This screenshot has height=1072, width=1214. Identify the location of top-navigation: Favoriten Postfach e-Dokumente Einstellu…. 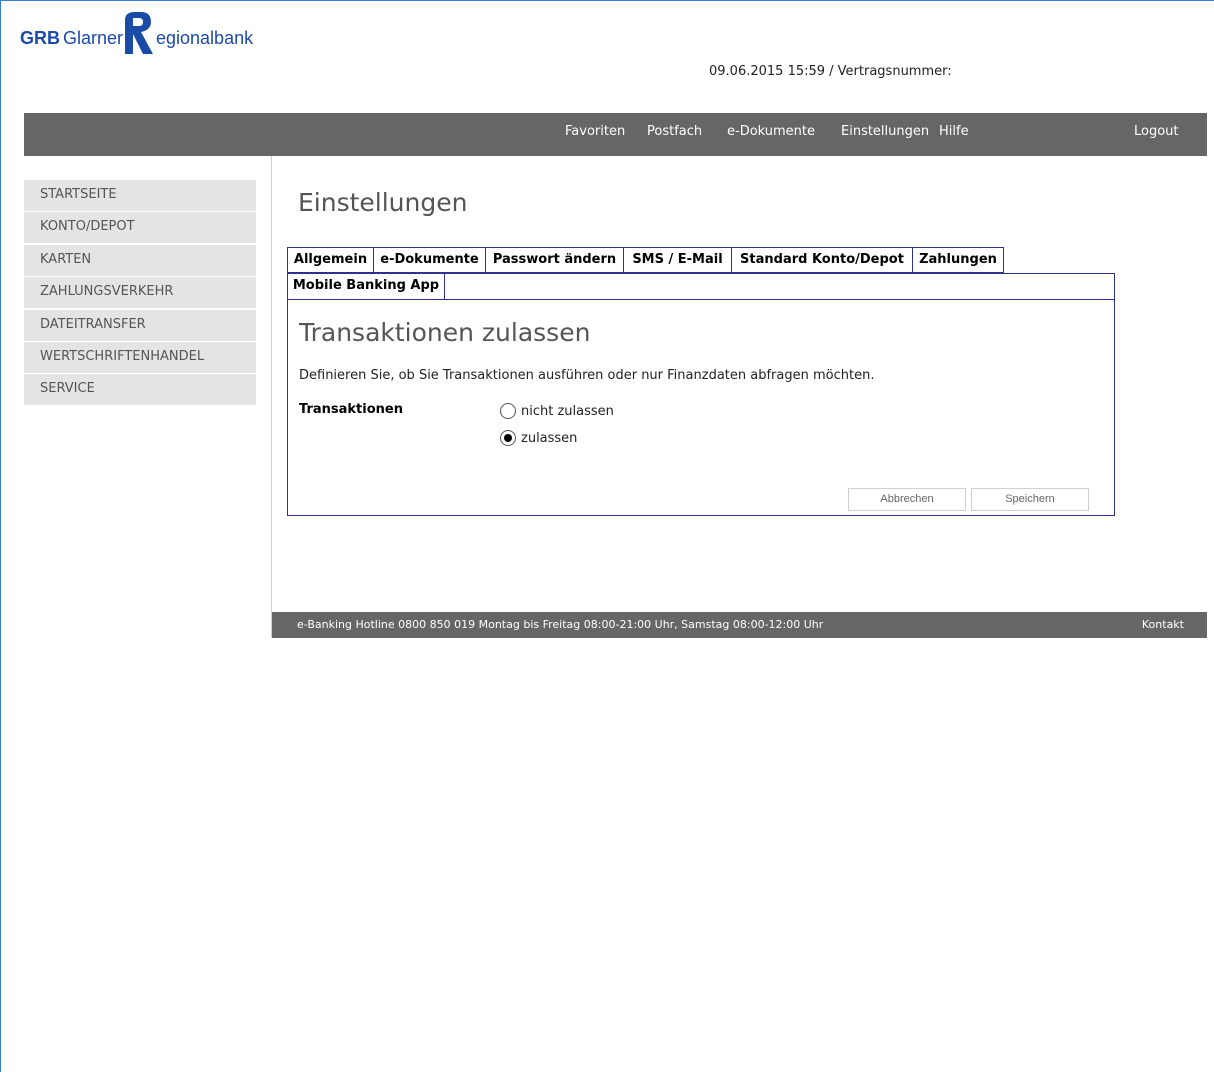
(615, 134).